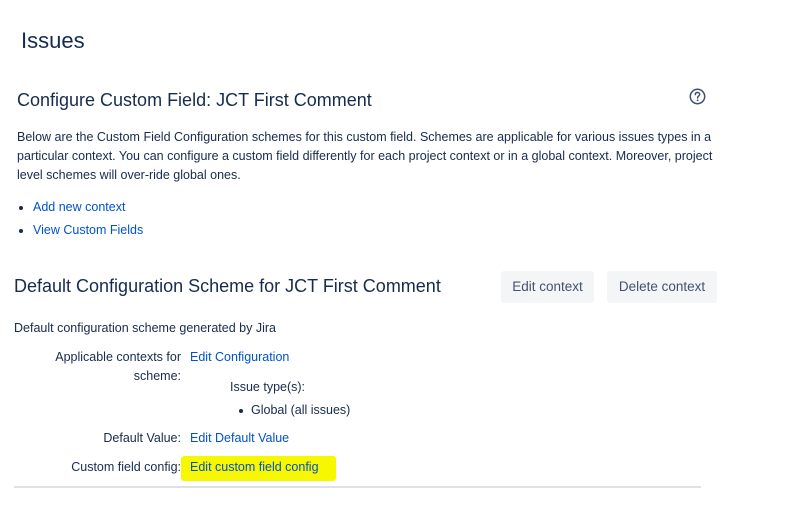 This screenshot has height=514, width=792. I want to click on issue-type-label: Global (all issues), so click(301, 410).